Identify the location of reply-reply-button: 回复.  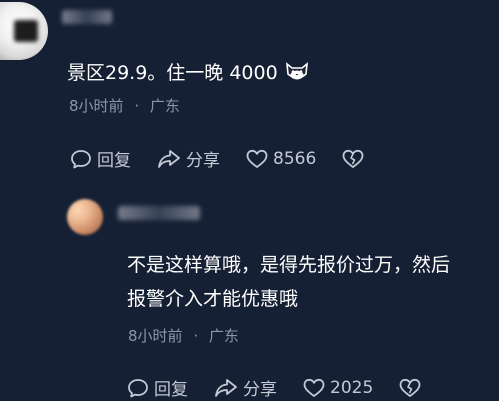
(157, 387).